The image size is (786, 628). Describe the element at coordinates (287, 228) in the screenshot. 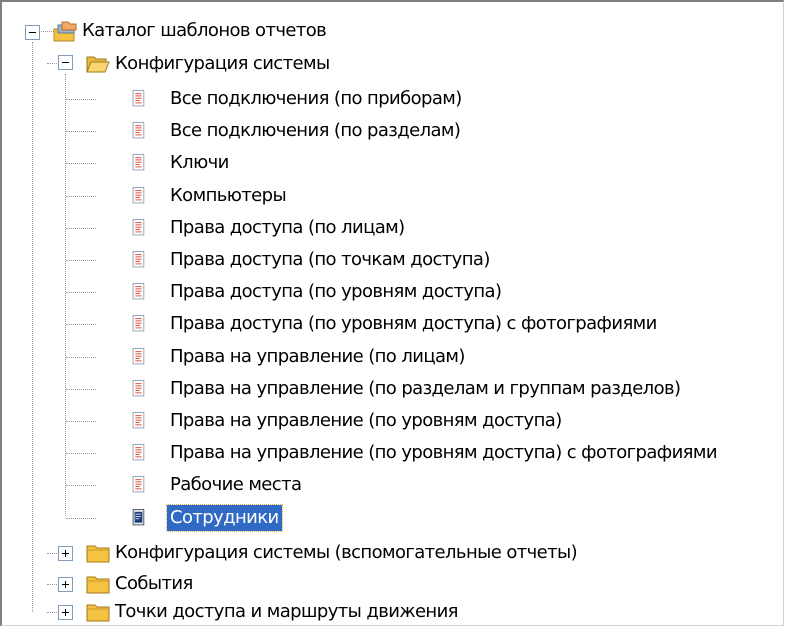

I see `tree-item-label: Права доступа (по лицам)` at that location.